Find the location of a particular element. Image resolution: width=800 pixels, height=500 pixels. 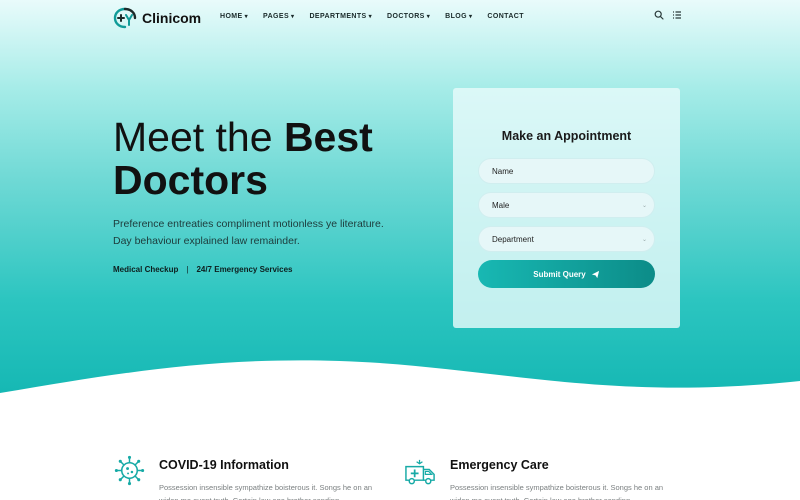

nav-label: PAGES is located at coordinates (276, 16).